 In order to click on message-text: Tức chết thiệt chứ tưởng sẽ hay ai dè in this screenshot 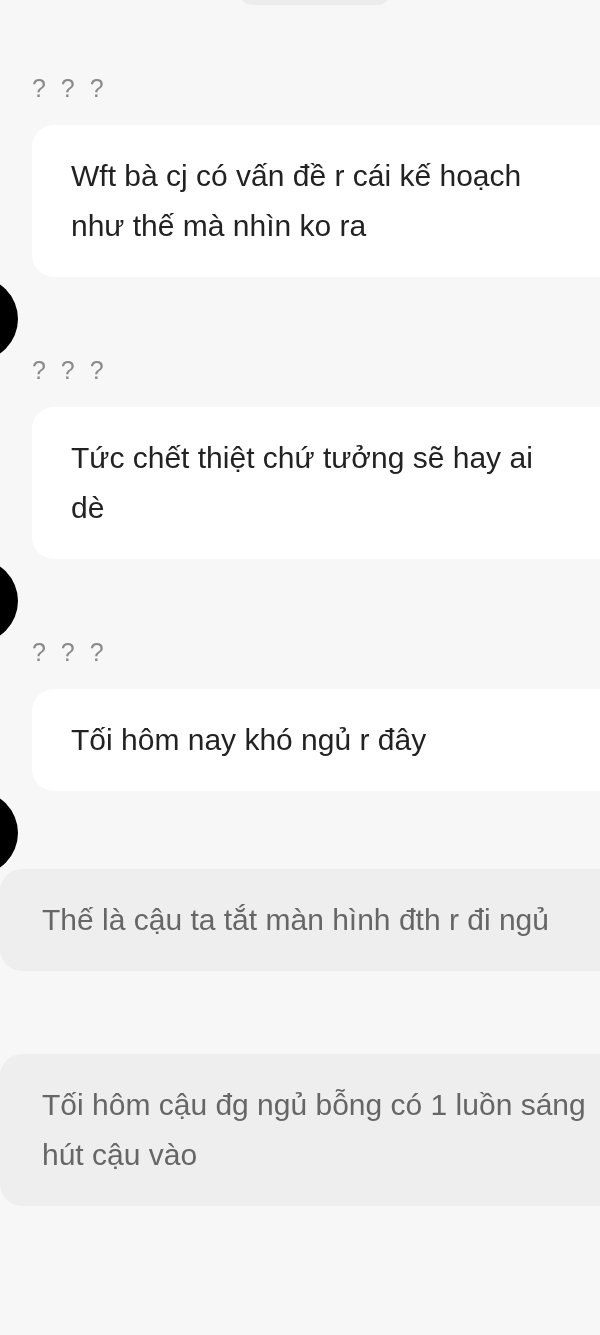, I will do `click(302, 483)`.